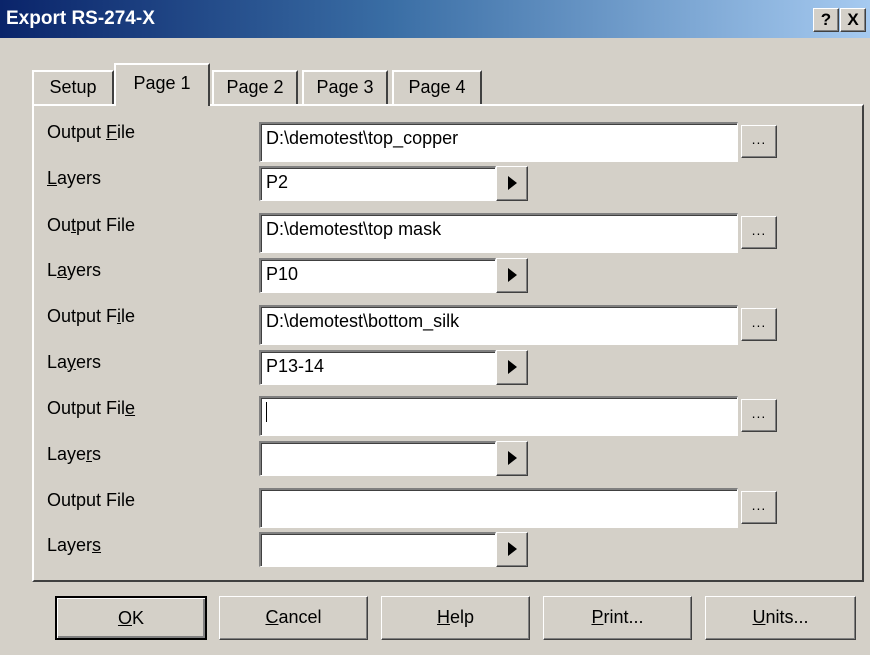 The image size is (870, 655). Describe the element at coordinates (826, 20) in the screenshot. I see `help-icon: ?` at that location.